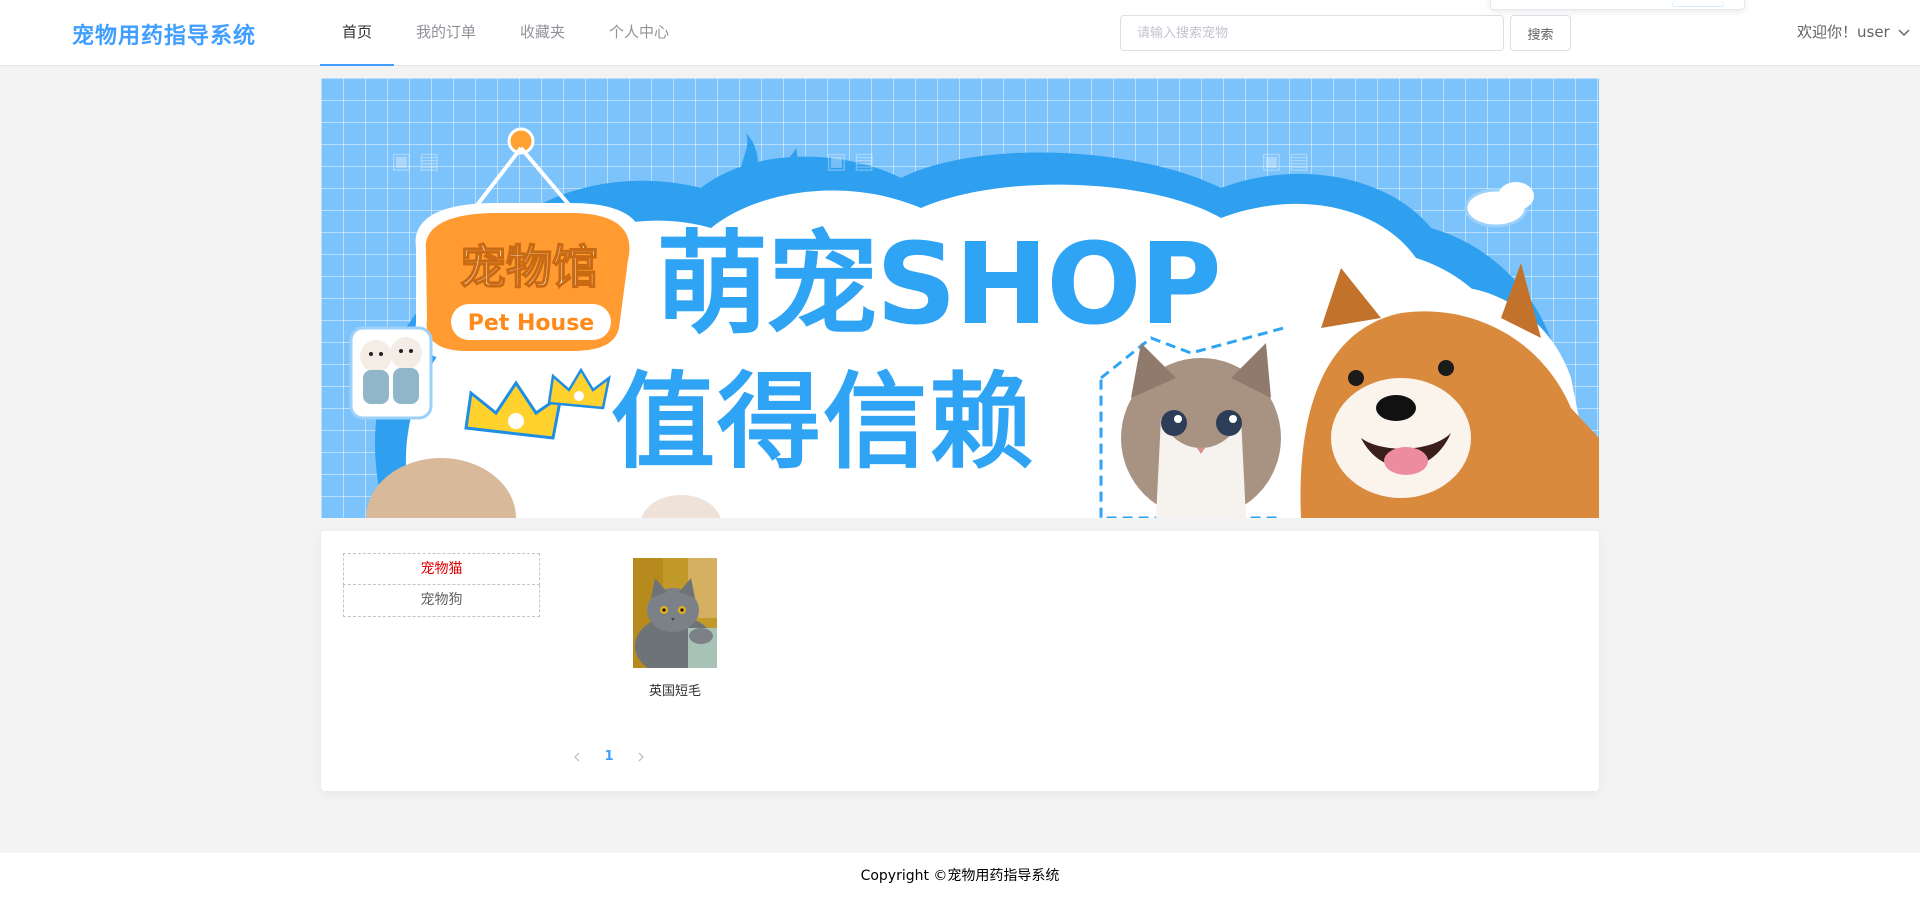 The height and width of the screenshot is (919, 1920). I want to click on category-item-cat: 宠物猫, so click(441, 569).